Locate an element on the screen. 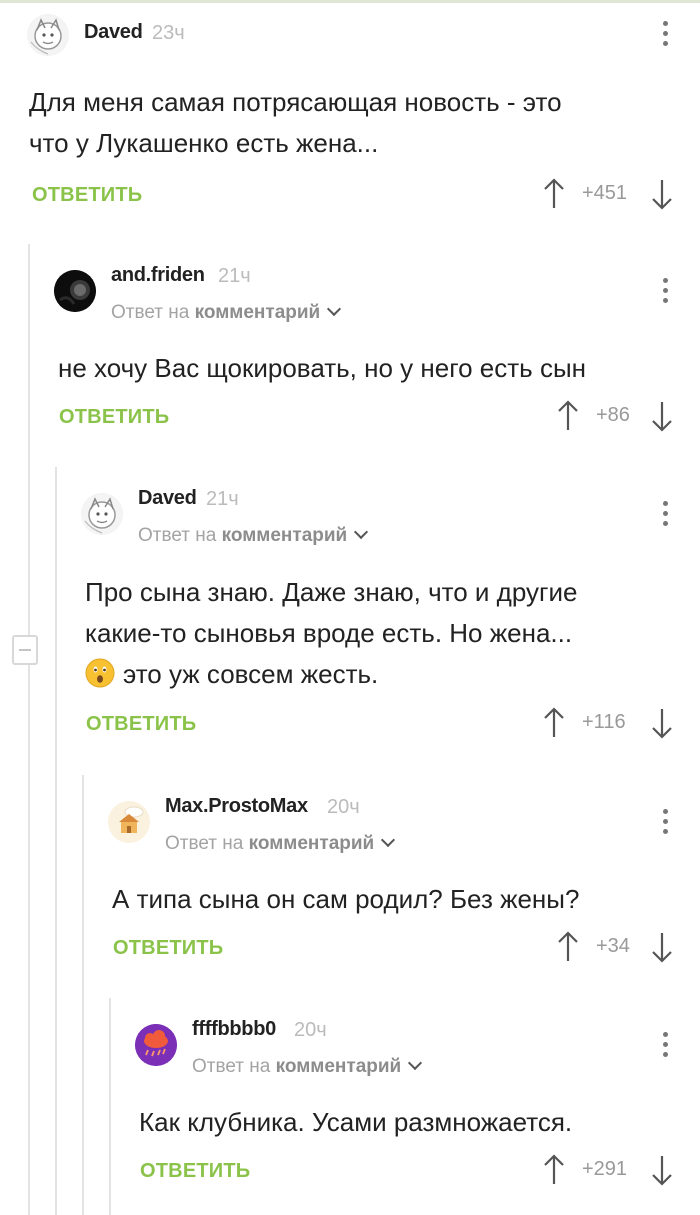  comment-text-line: Для меня самая потрясающая новость - это is located at coordinates (295, 102).